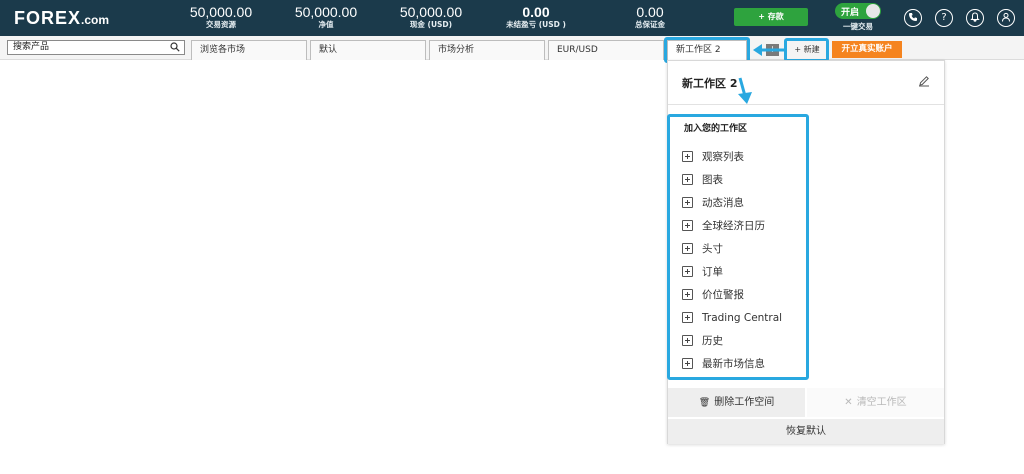 The height and width of the screenshot is (474, 1024). I want to click on logo-main: FOREX, so click(48, 18).